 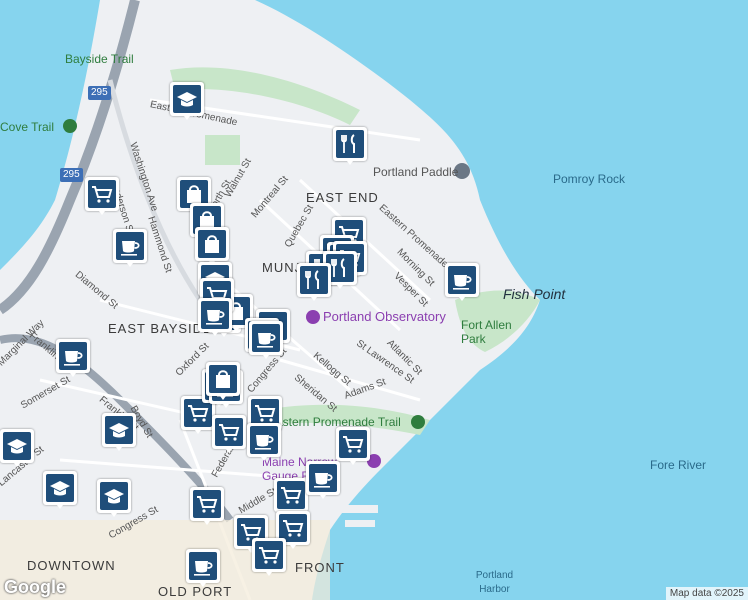 What do you see at coordinates (27, 127) in the screenshot?
I see `park-label-cove-trail: Cove Trail` at bounding box center [27, 127].